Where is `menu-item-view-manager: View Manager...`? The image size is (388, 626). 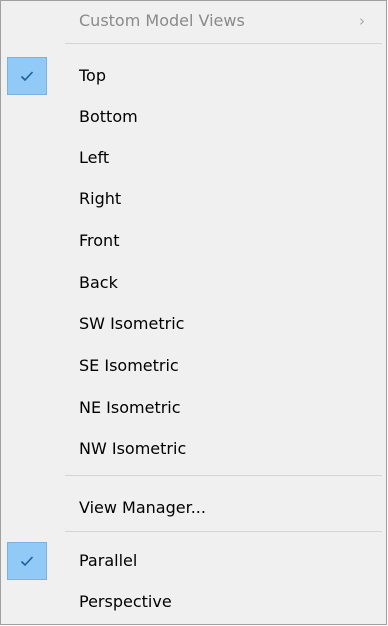
menu-item-view-manager: View Manager... is located at coordinates (193, 508).